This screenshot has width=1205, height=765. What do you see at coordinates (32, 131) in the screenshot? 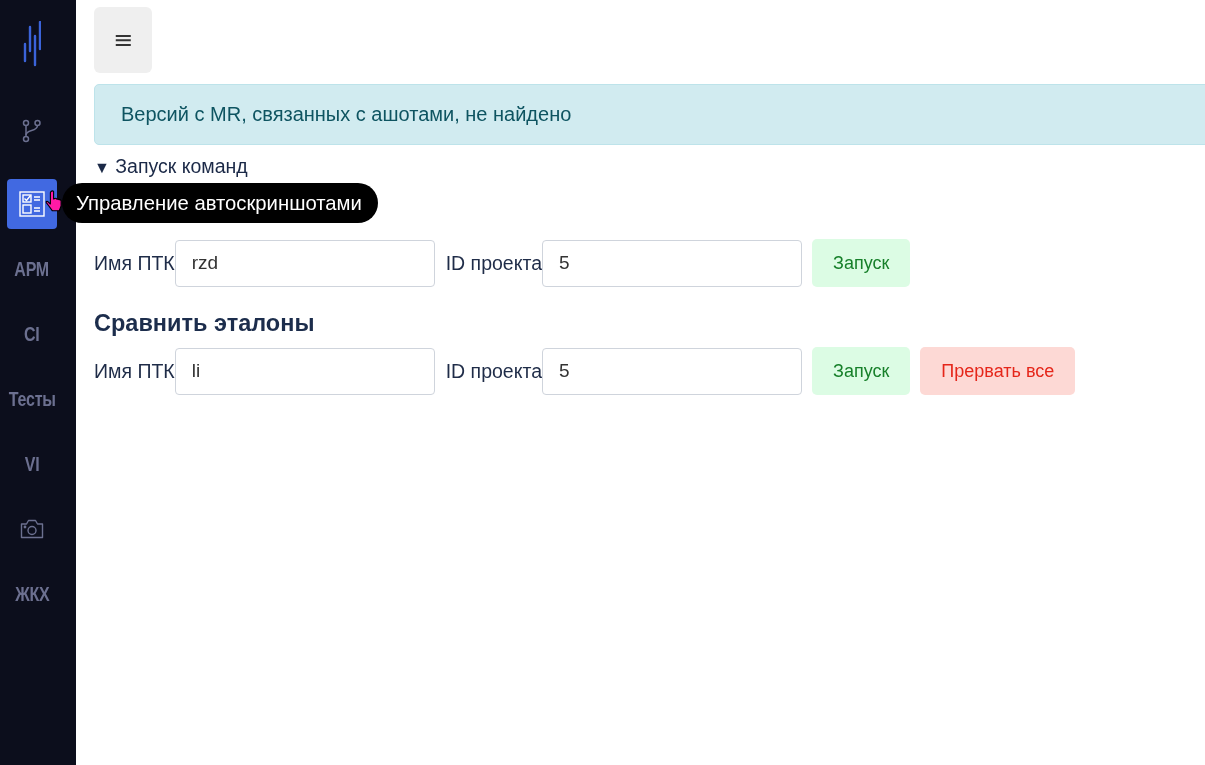
I see `branch-icon` at bounding box center [32, 131].